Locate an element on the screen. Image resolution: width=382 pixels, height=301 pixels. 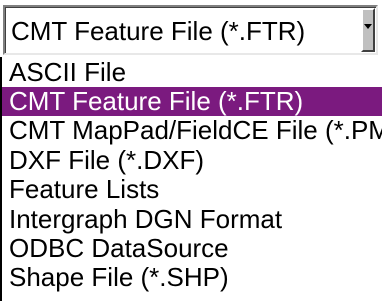
chevron-down-icon is located at coordinates (368, 26).